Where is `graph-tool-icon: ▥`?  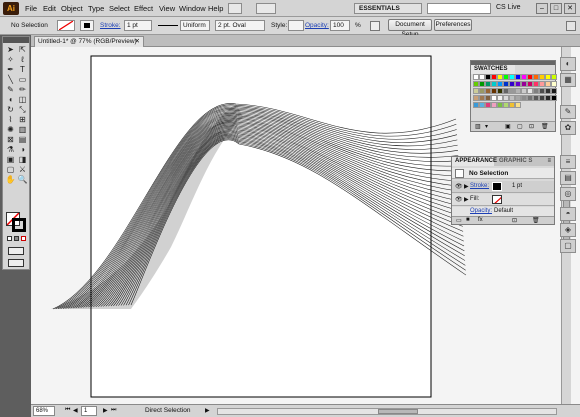
graph-tool-icon: ▥ is located at coordinates (22, 129).